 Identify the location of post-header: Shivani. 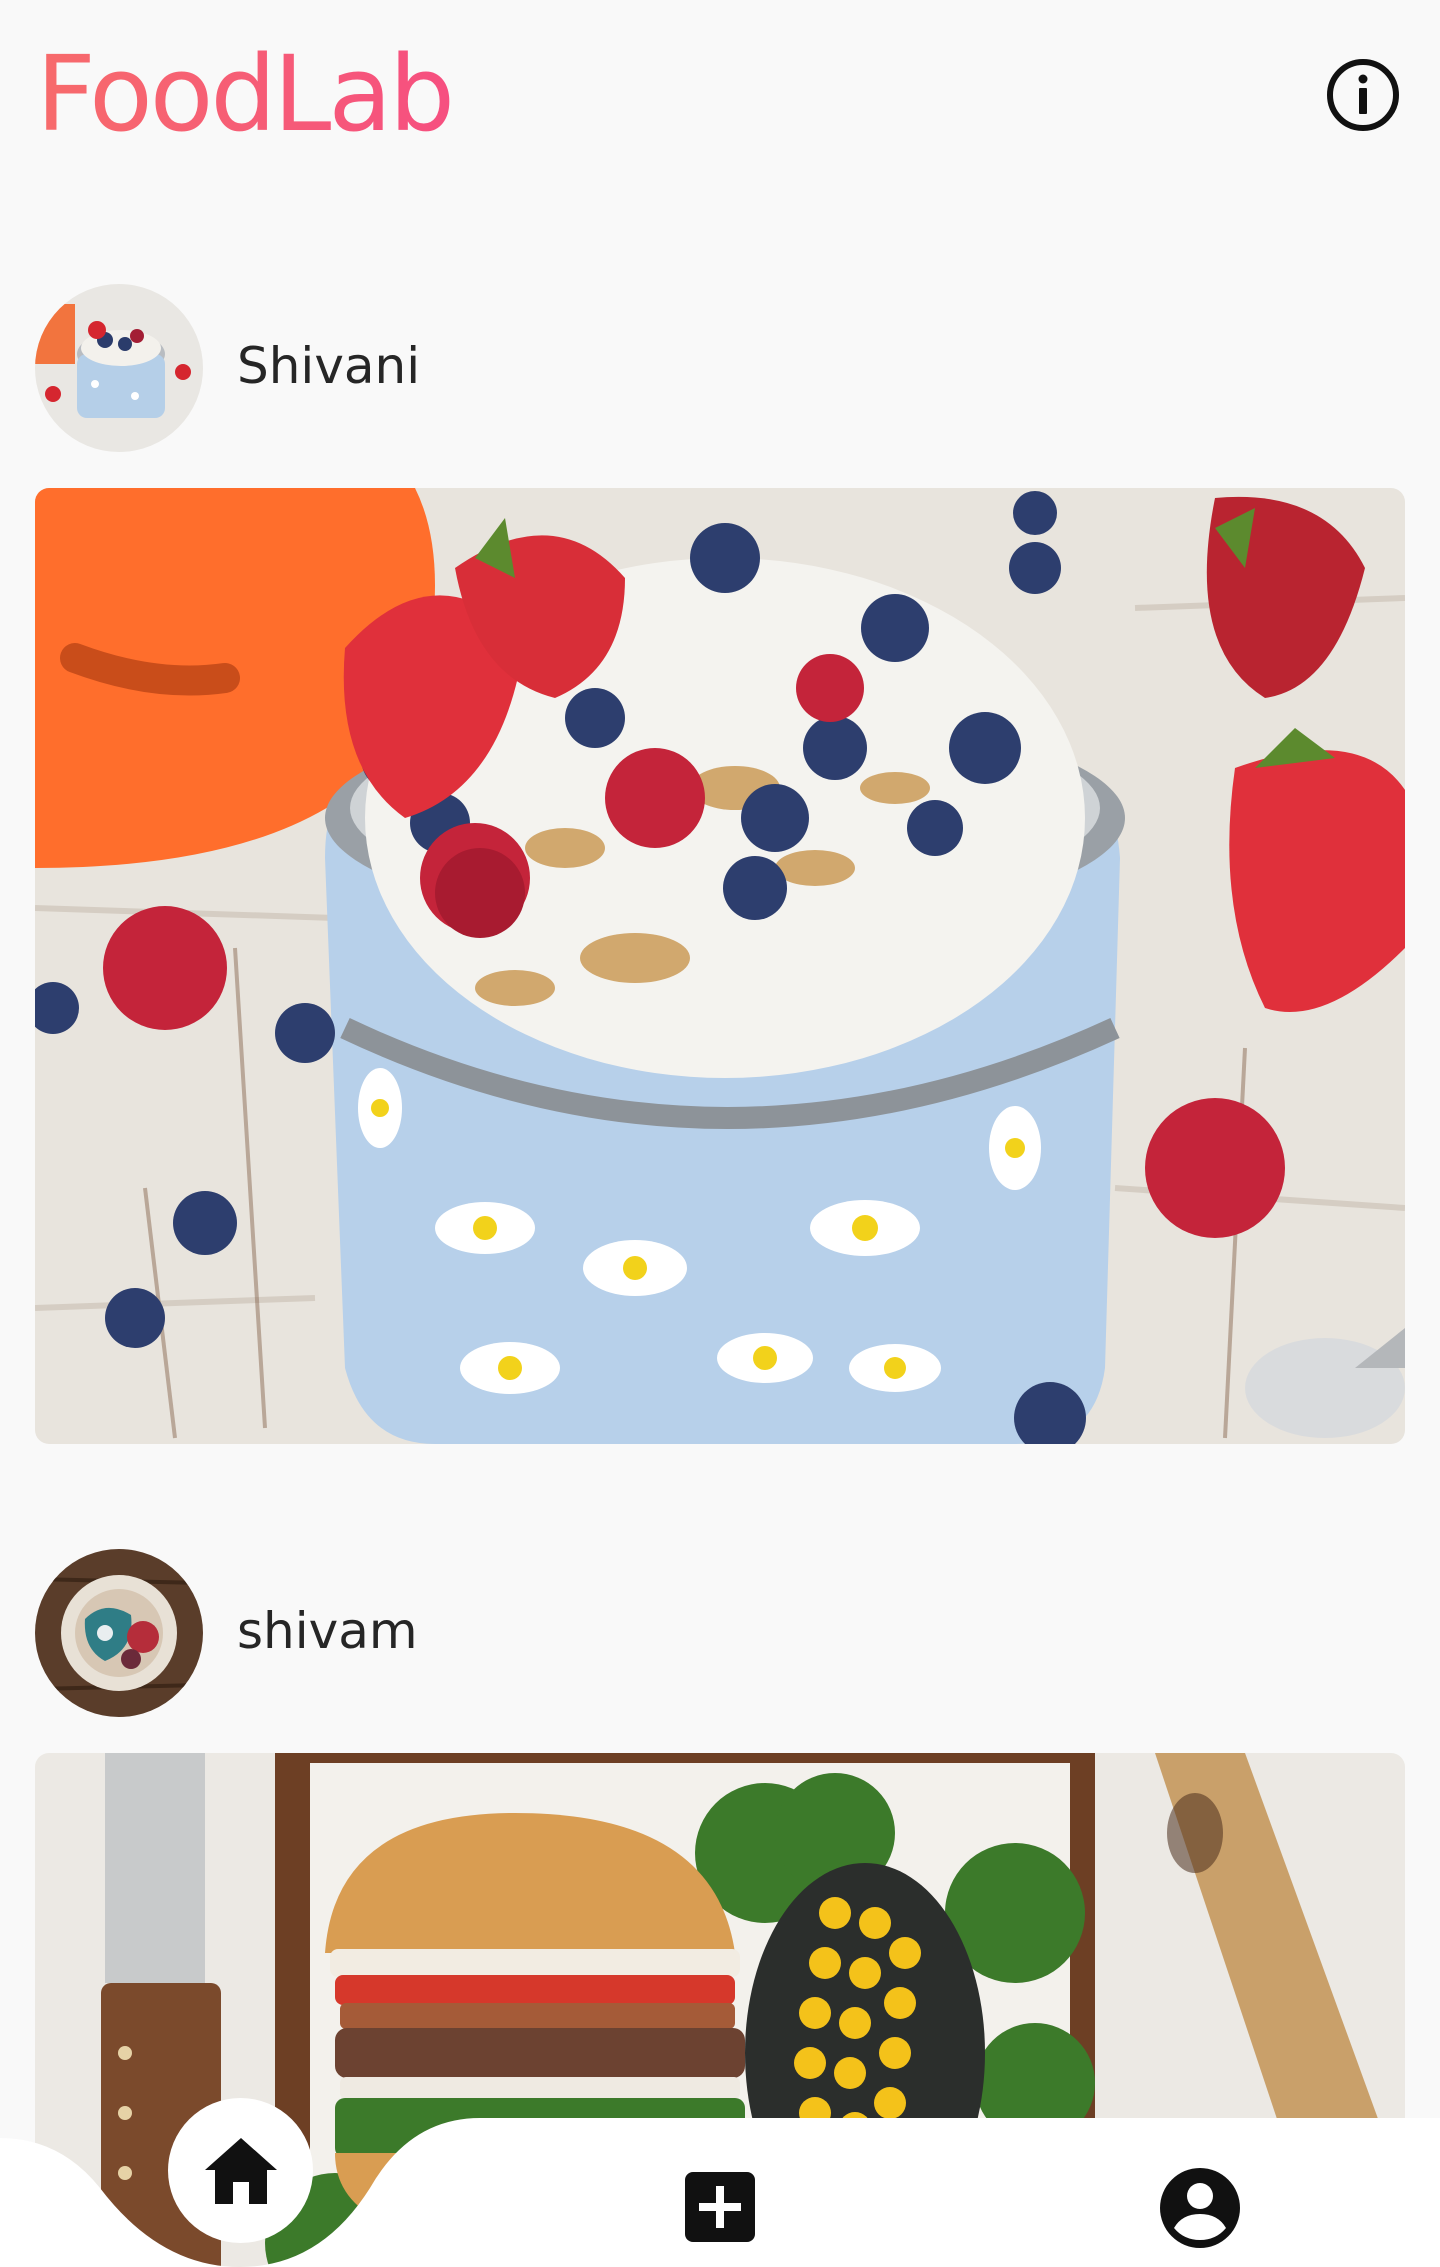
(720, 368).